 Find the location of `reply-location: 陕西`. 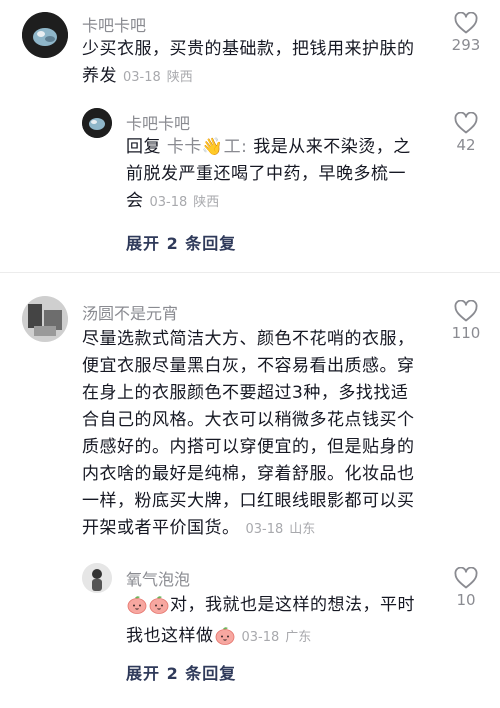

reply-location: 陕西 is located at coordinates (206, 202).